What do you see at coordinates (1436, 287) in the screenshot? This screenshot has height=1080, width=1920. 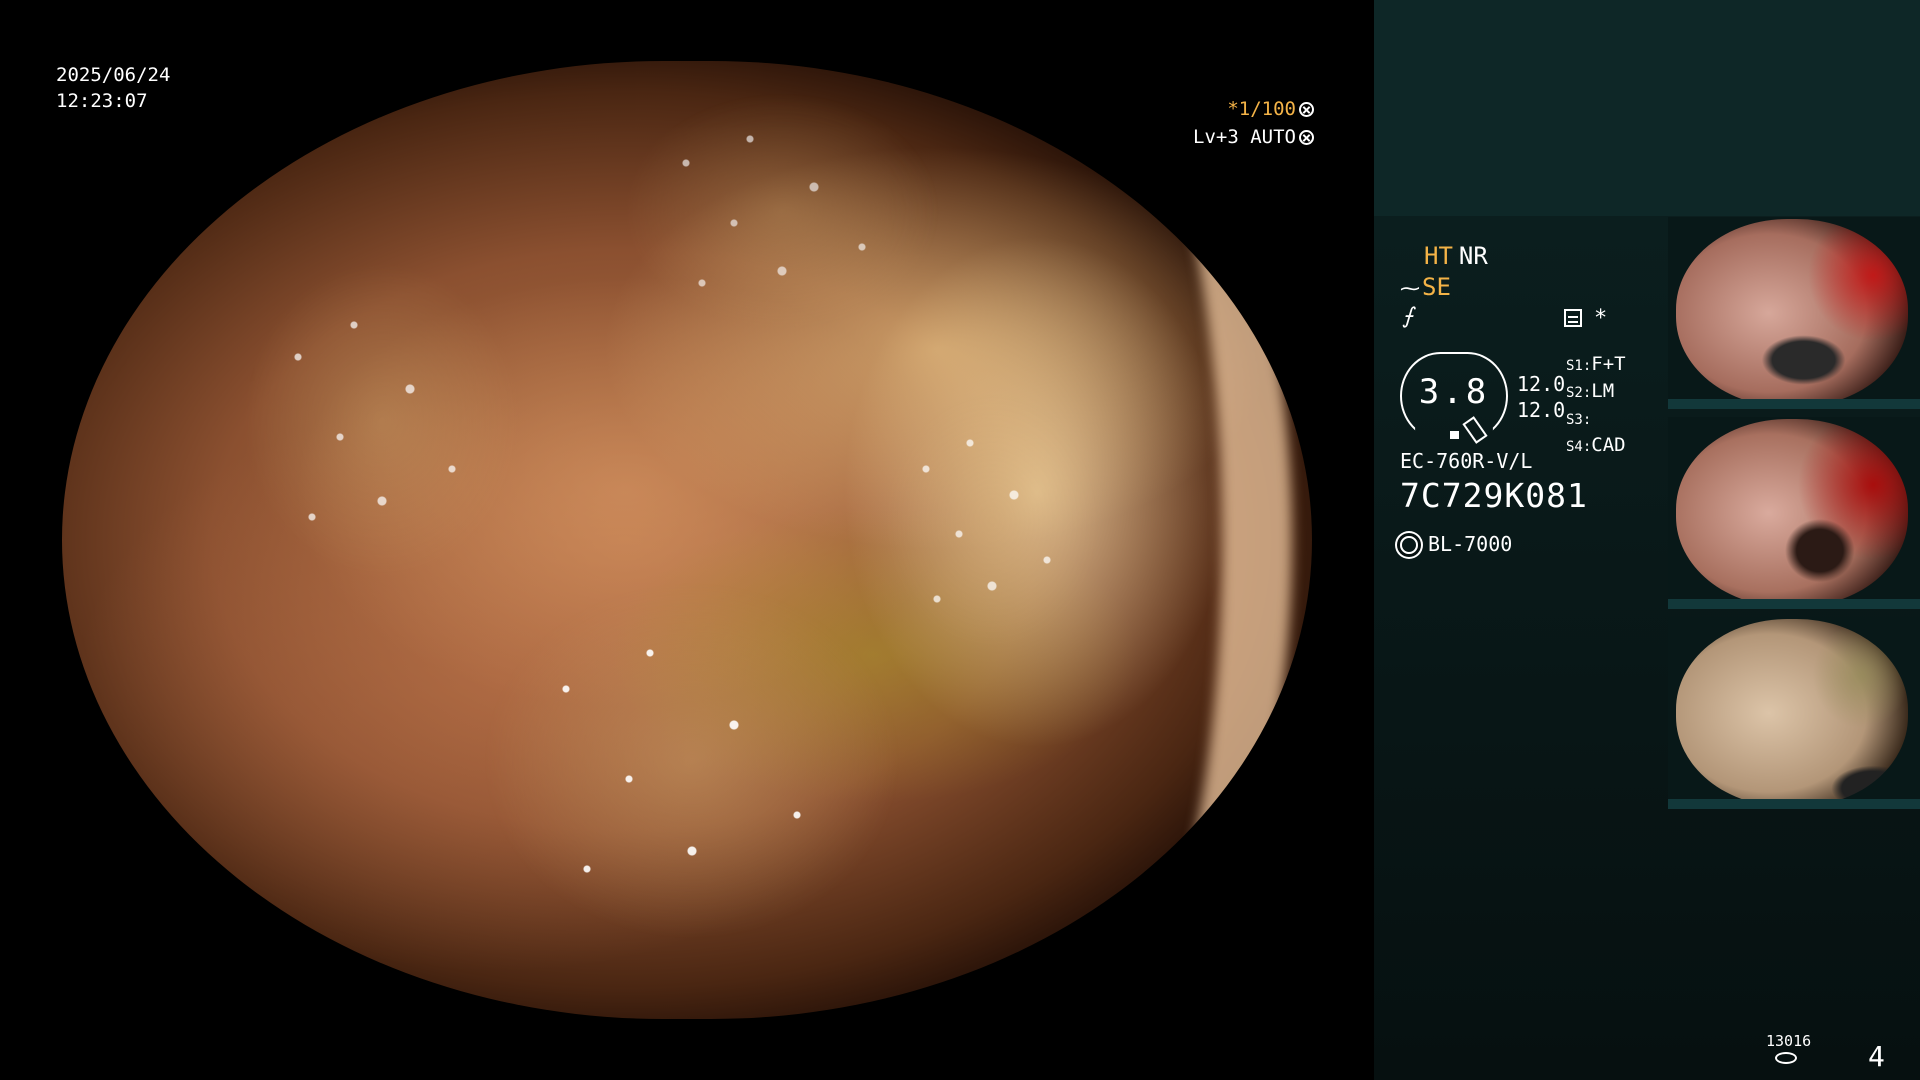 I see `se-label: SE` at bounding box center [1436, 287].